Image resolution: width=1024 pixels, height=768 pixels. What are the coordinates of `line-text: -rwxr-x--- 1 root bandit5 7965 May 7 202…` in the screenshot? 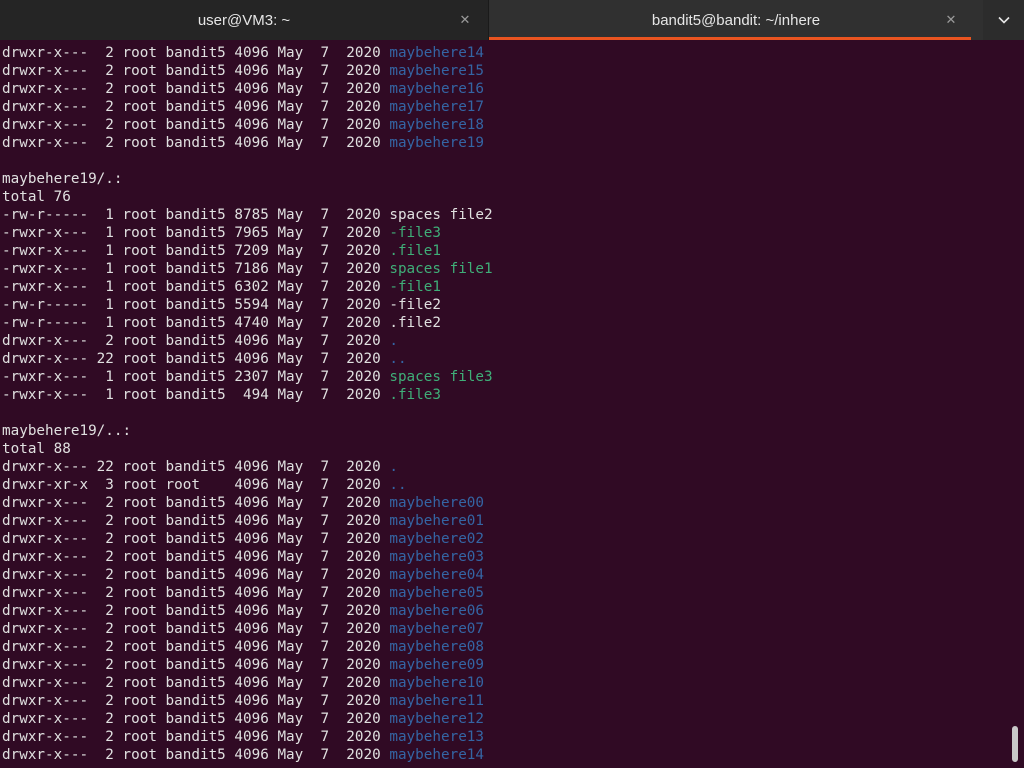 It's located at (196, 233).